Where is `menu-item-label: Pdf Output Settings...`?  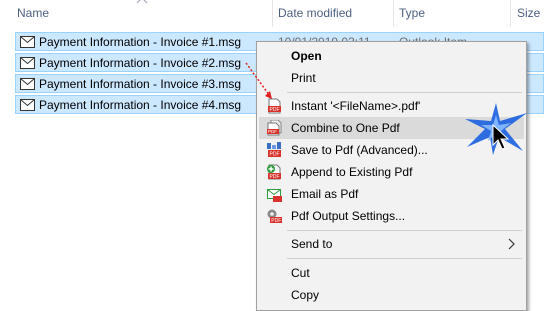
menu-item-label: Pdf Output Settings... is located at coordinates (348, 216).